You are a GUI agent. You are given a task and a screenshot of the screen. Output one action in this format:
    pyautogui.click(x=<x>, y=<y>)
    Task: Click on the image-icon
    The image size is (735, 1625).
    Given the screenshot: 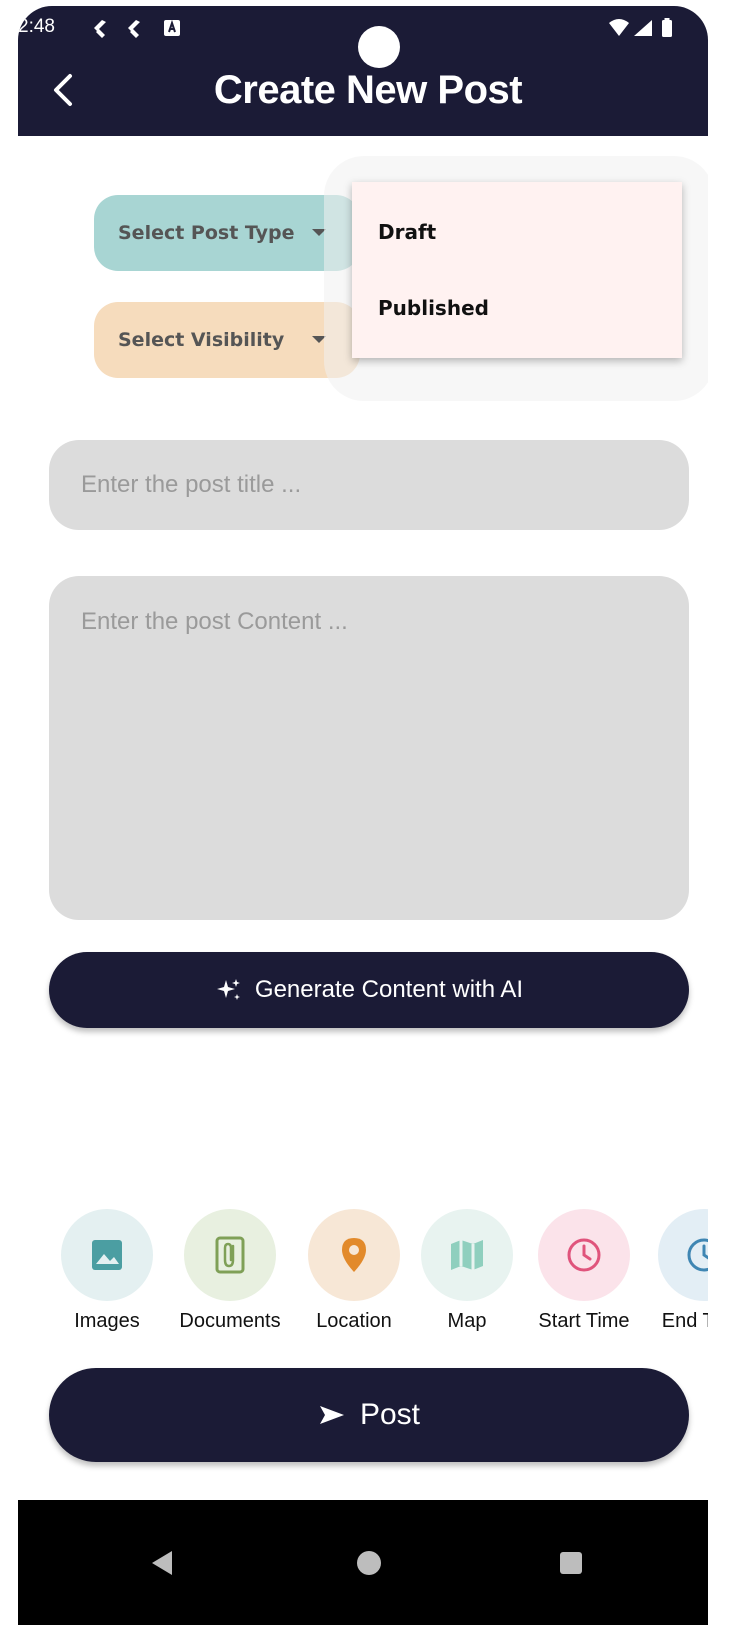 What is the action you would take?
    pyautogui.click(x=107, y=1255)
    